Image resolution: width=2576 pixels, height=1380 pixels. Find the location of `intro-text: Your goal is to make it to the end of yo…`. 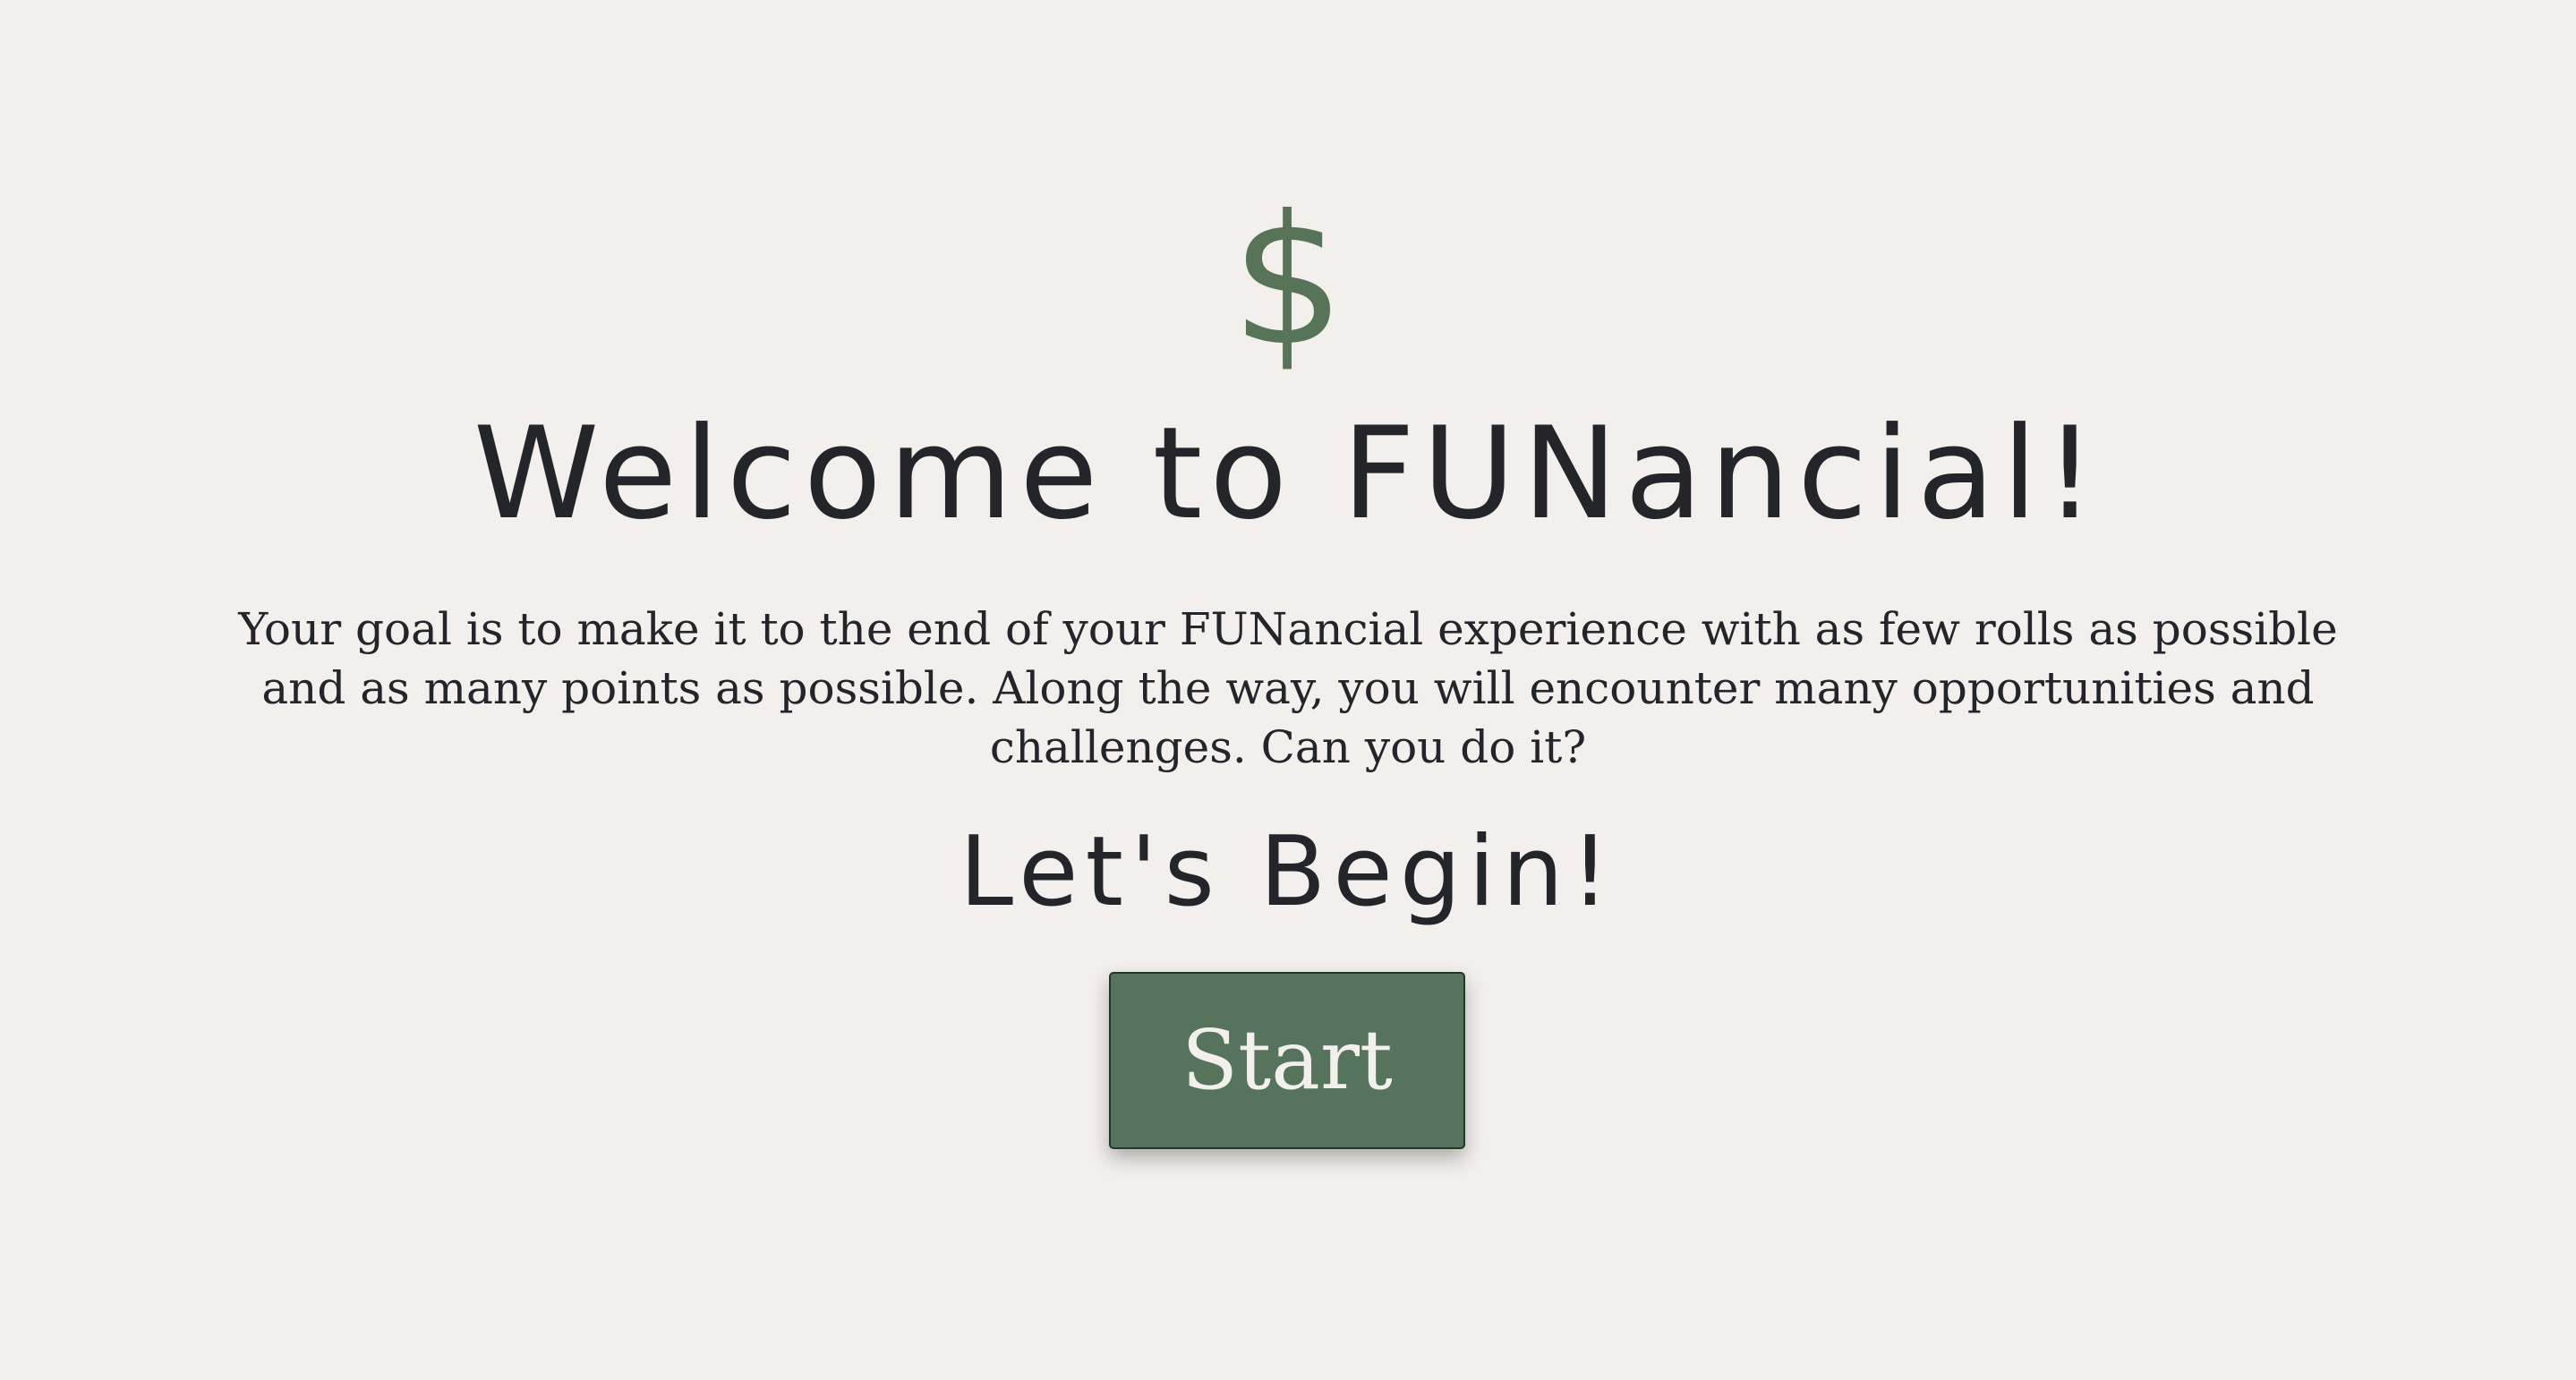

intro-text: Your goal is to make it to the end of yo… is located at coordinates (1288, 688).